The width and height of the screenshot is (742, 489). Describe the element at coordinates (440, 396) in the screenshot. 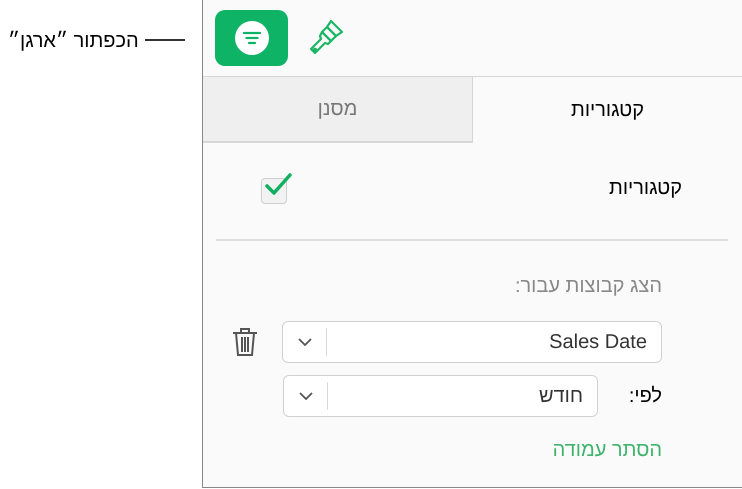

I see `group-interval-popup: חודש` at that location.